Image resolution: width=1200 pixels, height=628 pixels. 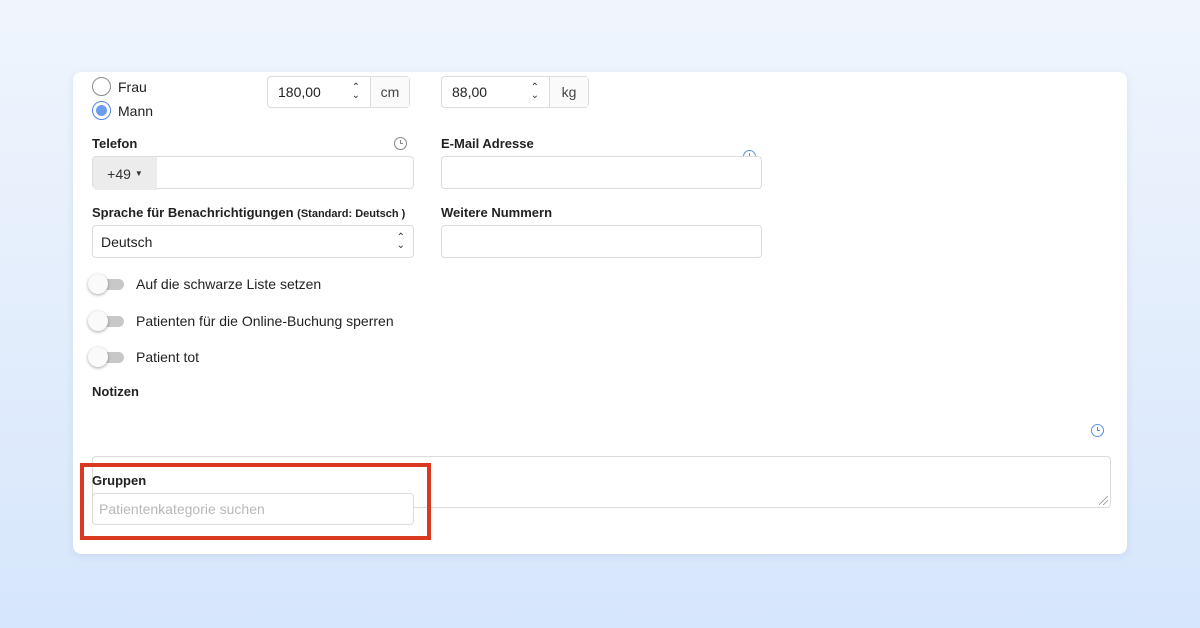 What do you see at coordinates (601, 241) in the screenshot?
I see `other-numbers-field` at bounding box center [601, 241].